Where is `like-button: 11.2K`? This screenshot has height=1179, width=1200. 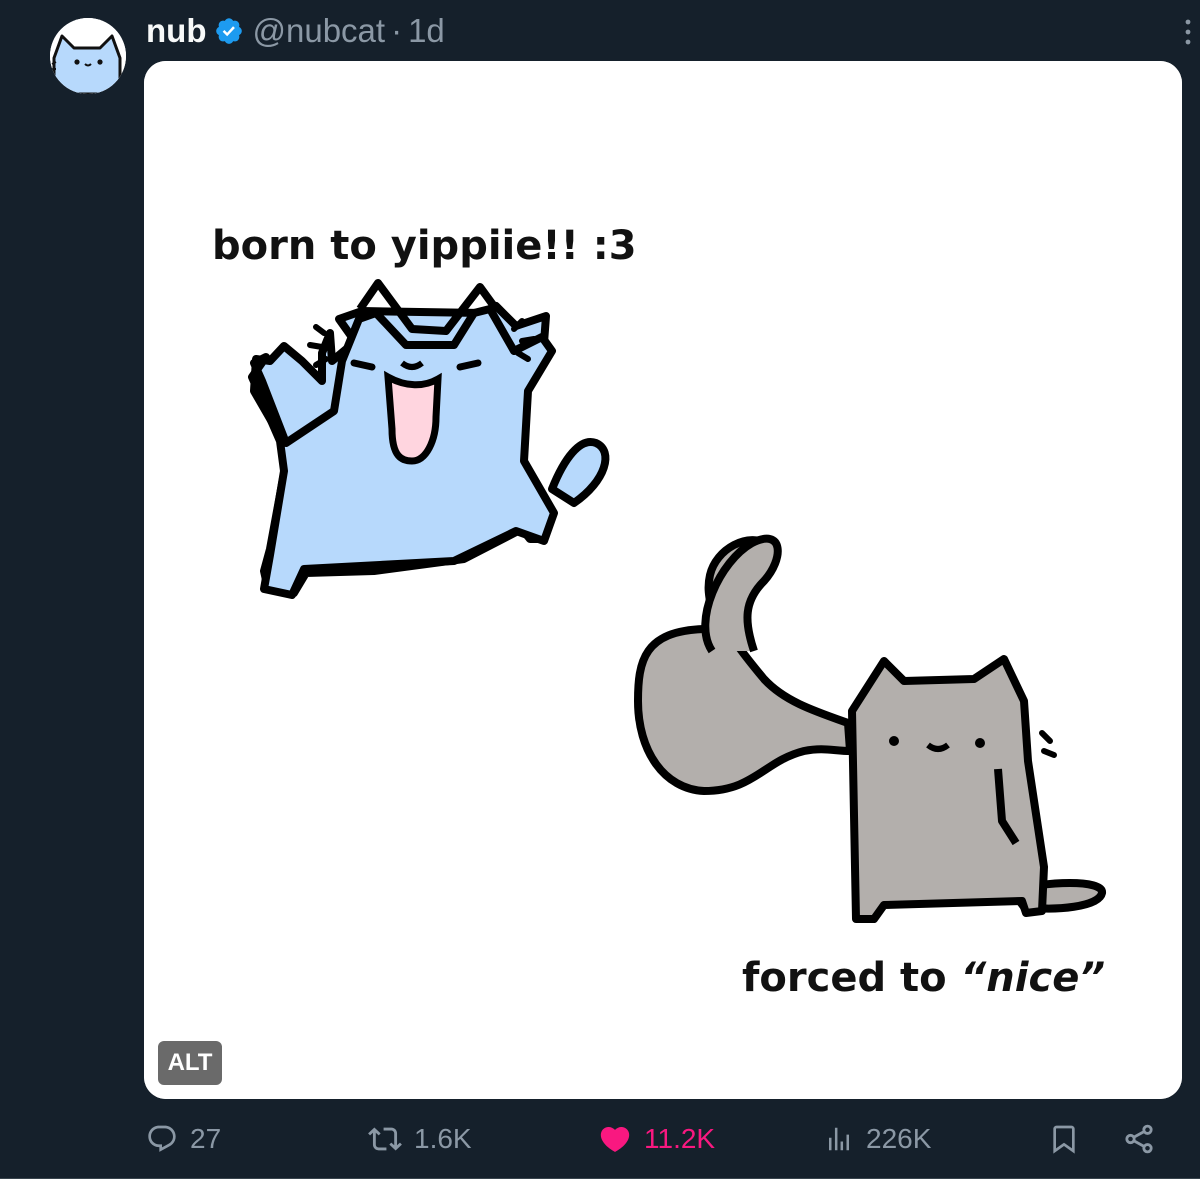
like-button: 11.2K is located at coordinates (656, 1139).